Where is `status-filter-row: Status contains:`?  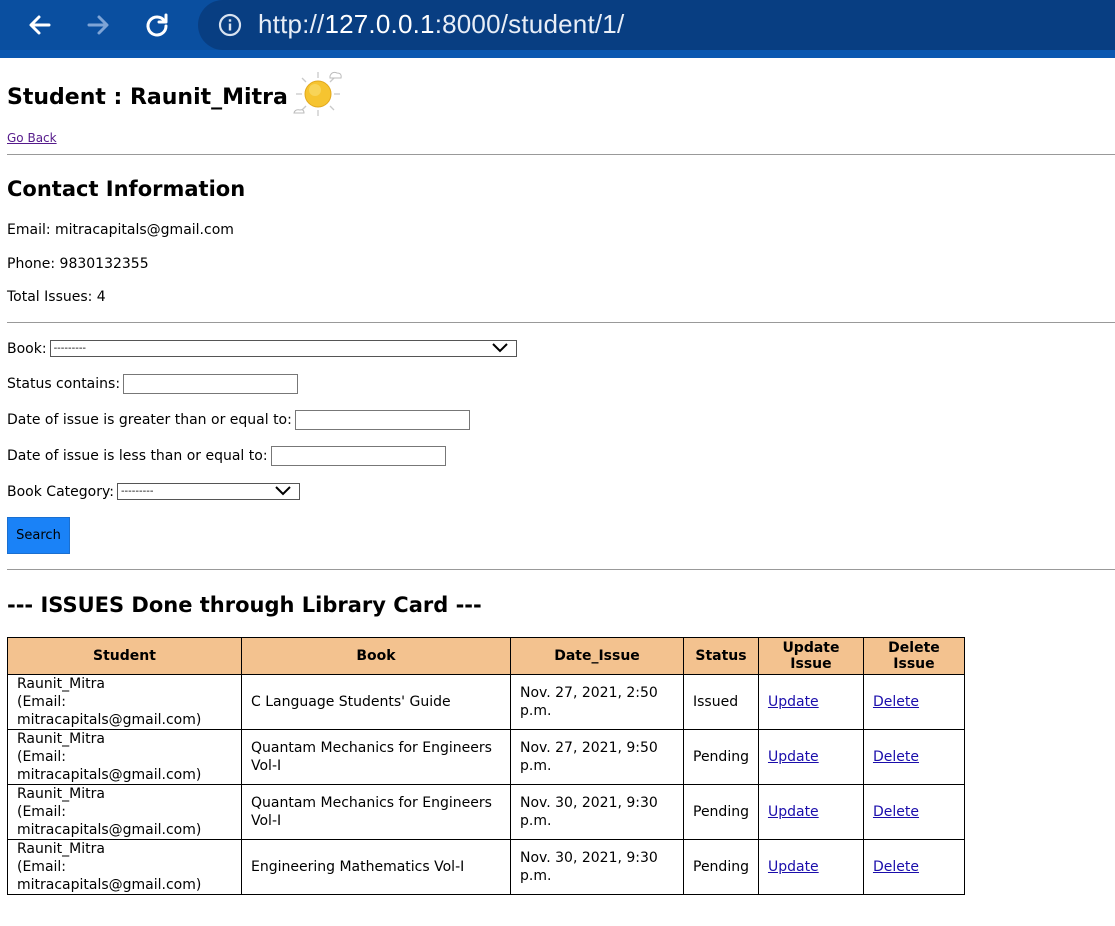
status-filter-row: Status contains: is located at coordinates (153, 384).